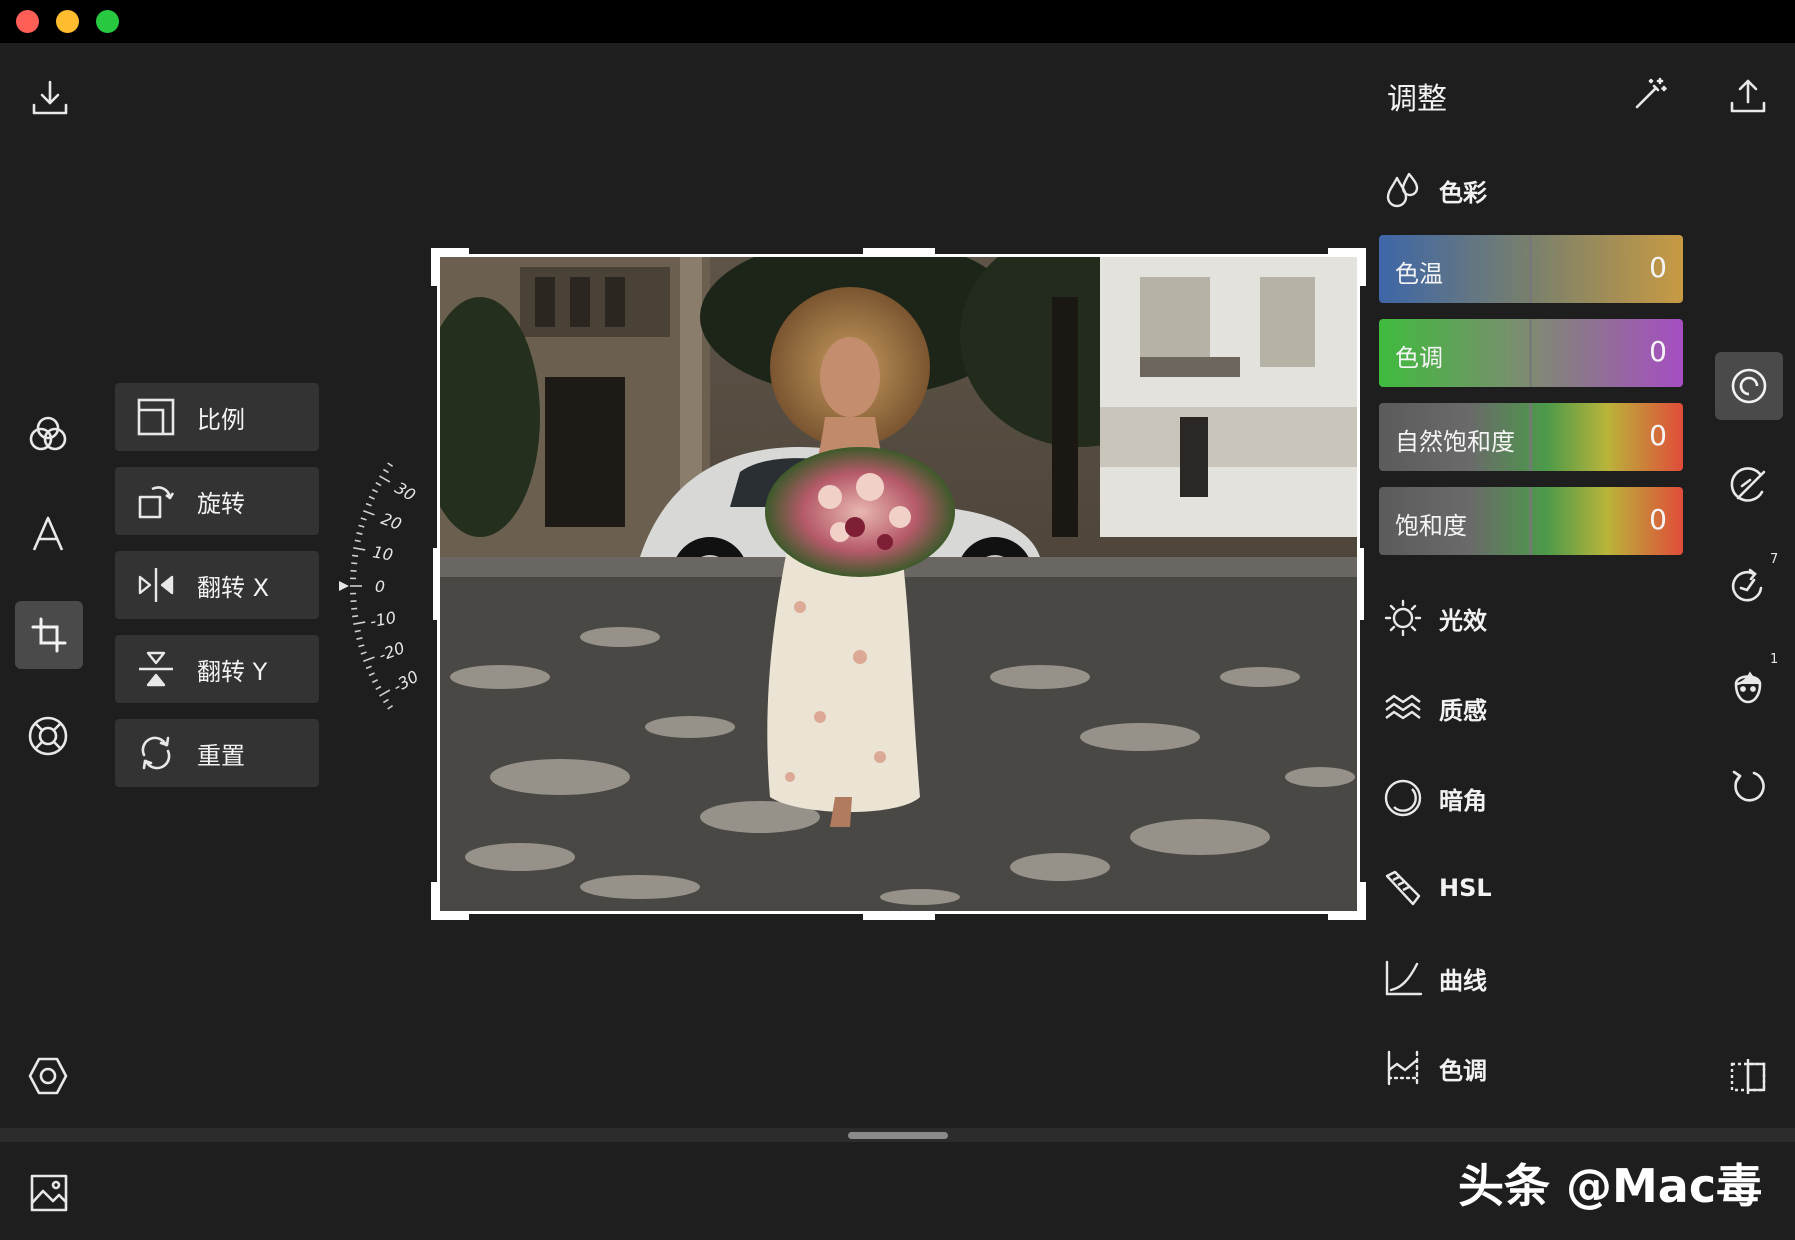 The image size is (1795, 1240). I want to click on vibrance-label: 自然饱和度, so click(1455, 442).